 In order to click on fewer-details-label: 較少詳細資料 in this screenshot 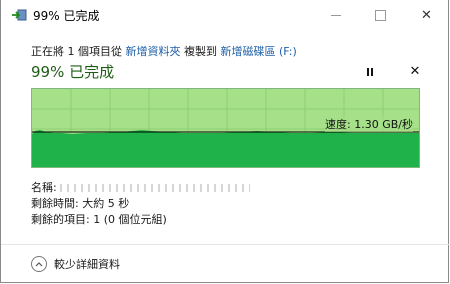, I will do `click(87, 264)`.